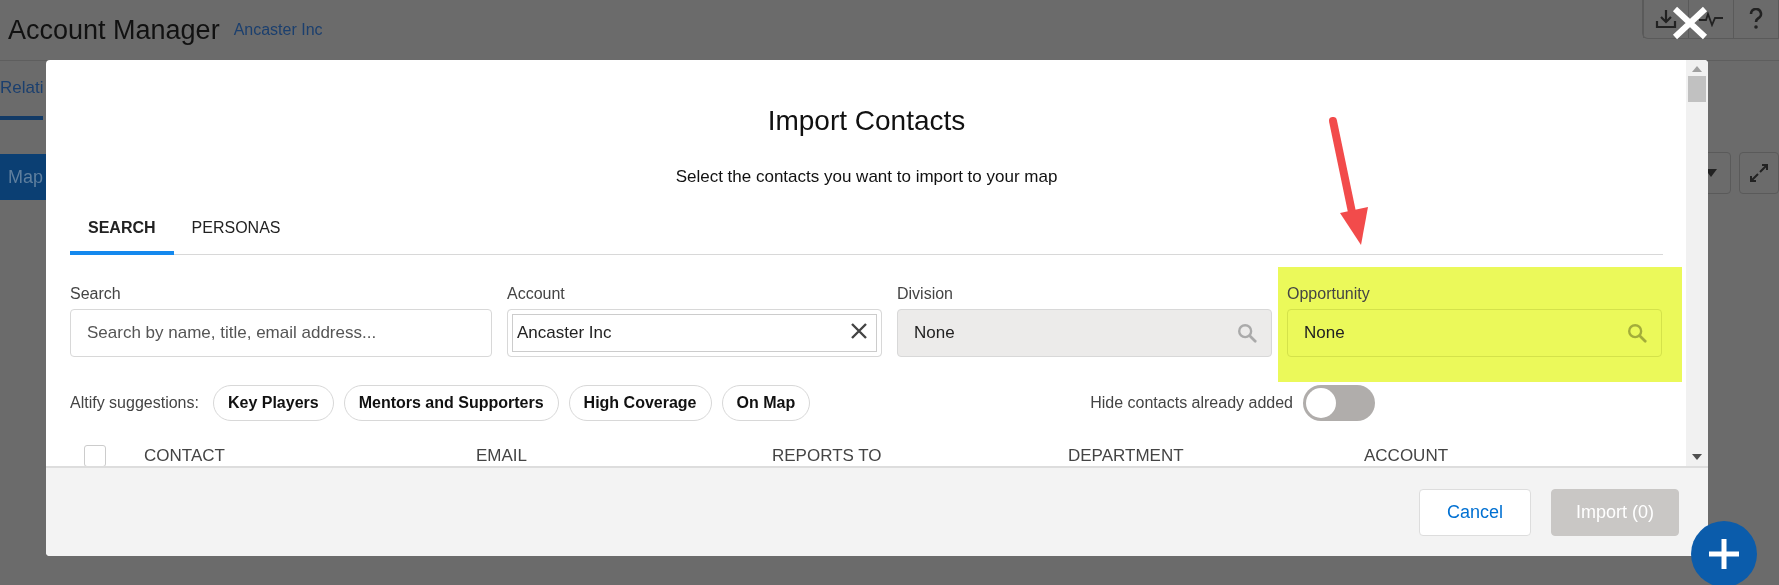  Describe the element at coordinates (96, 294) in the screenshot. I see `field-label: Search` at that location.